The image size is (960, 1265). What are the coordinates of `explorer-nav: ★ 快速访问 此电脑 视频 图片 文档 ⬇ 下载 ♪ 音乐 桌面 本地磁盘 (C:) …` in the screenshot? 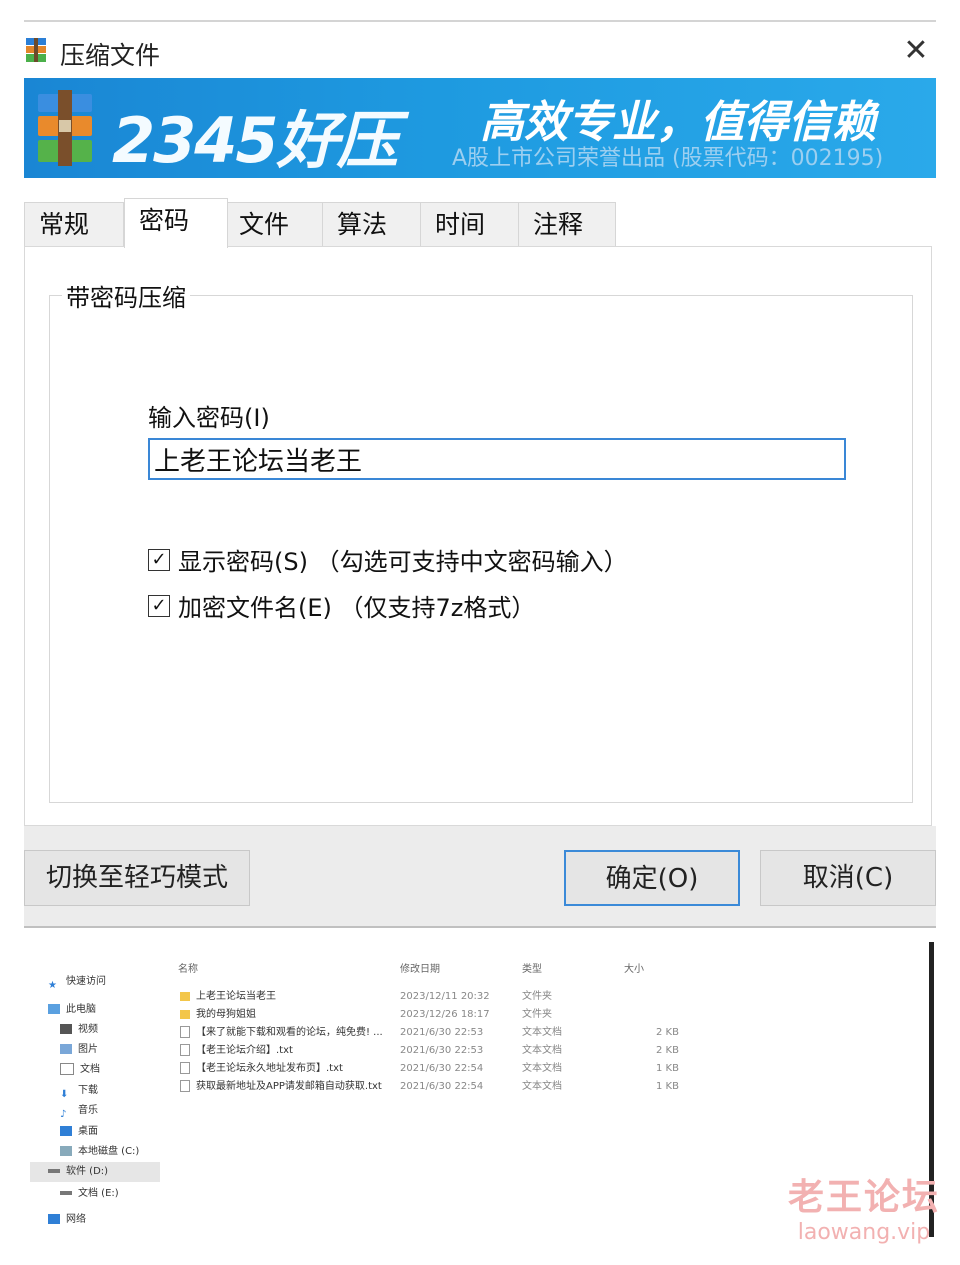 It's located at (94, 1095).